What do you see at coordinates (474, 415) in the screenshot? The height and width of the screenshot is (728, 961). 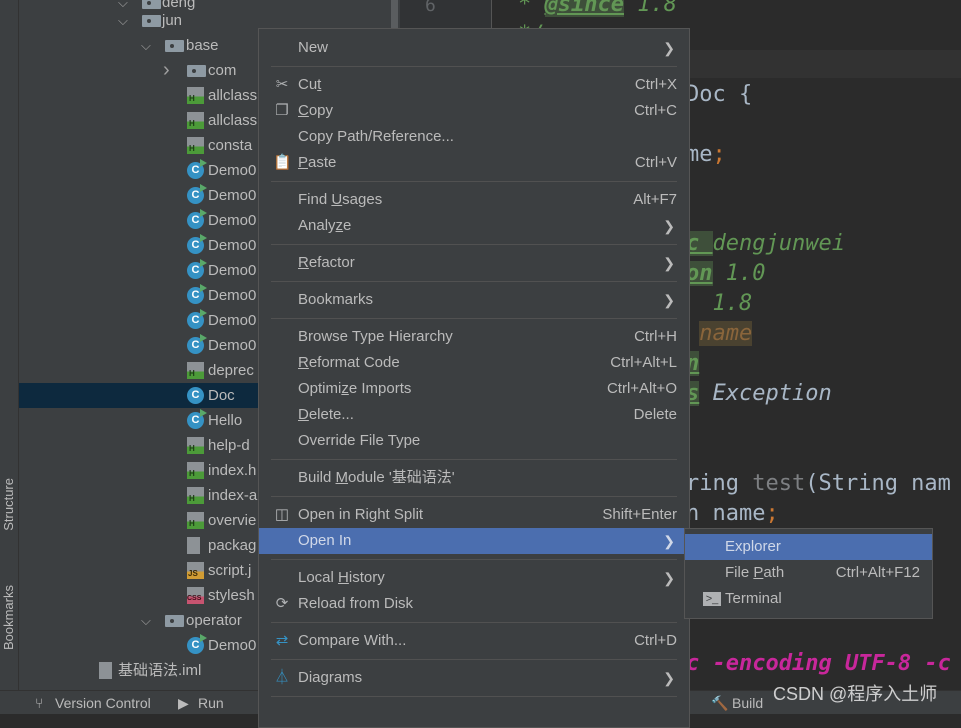 I see `menu-item-delete: Delete...DDelete` at bounding box center [474, 415].